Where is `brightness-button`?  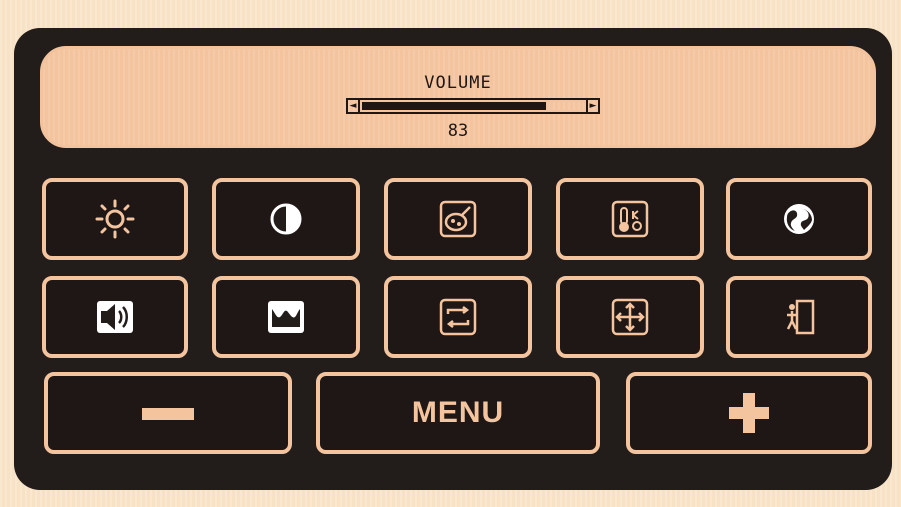
brightness-button is located at coordinates (115, 219).